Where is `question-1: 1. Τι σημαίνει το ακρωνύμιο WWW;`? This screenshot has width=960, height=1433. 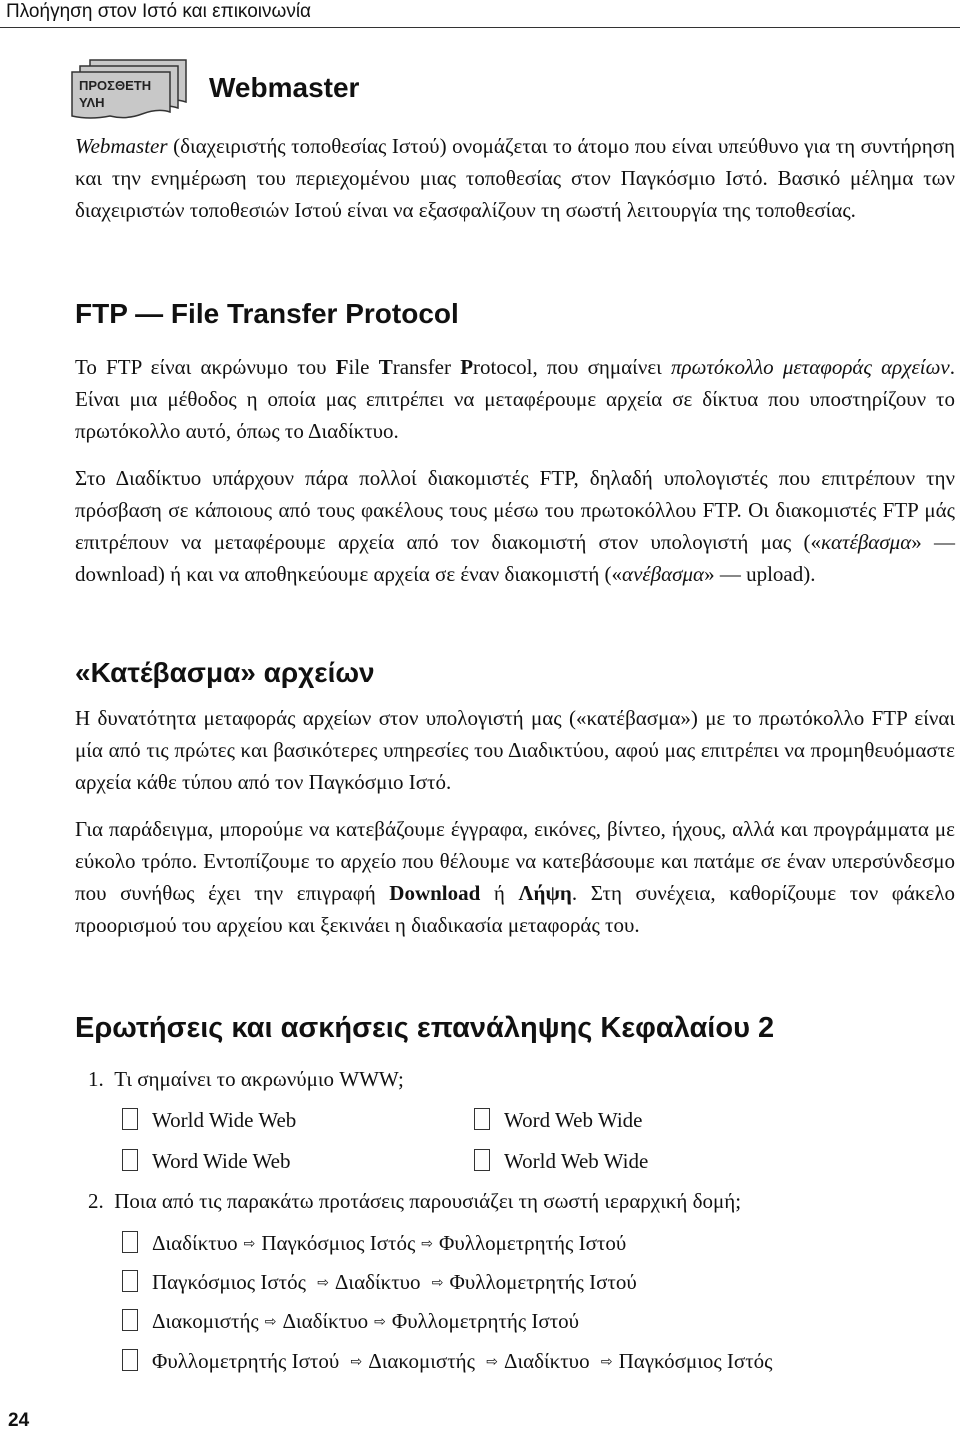 question-1: 1. Τι σημαίνει το ακρωνύμιο WWW; is located at coordinates (246, 1079).